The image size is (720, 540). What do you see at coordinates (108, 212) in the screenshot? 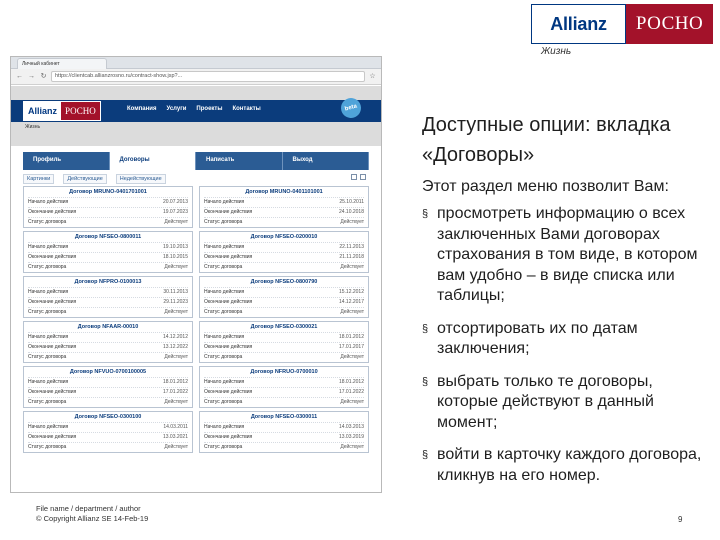
I see `contract-row: Окончание действия 19.07.2023` at bounding box center [108, 212].